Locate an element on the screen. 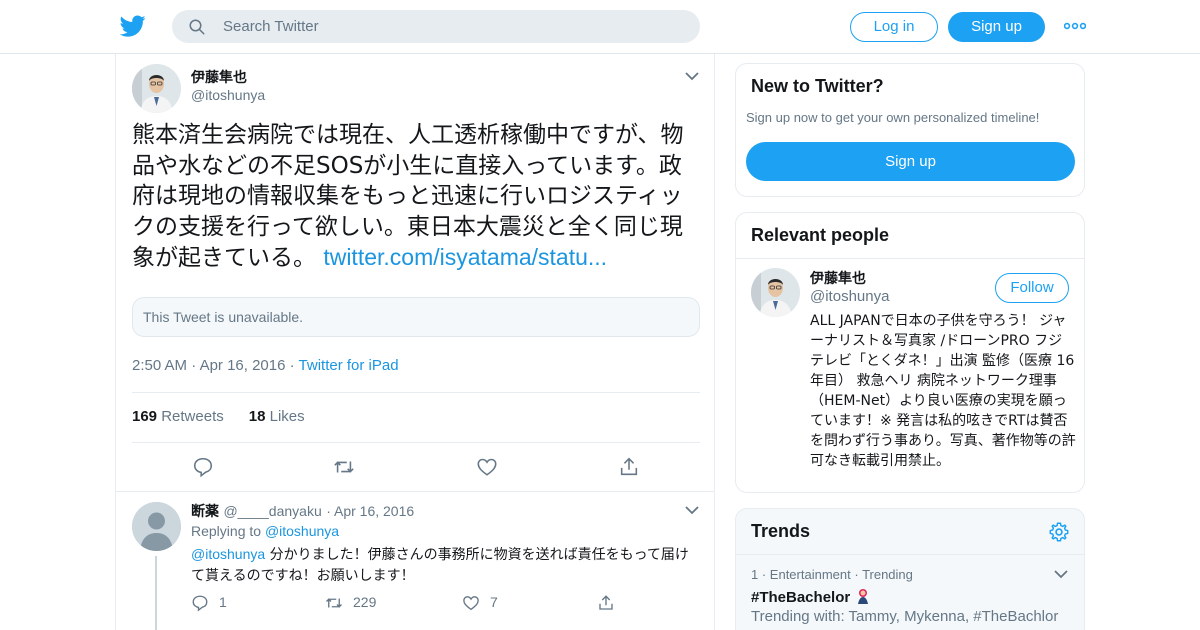 The width and height of the screenshot is (1200, 630). card-title: Relevant people is located at coordinates (820, 235).